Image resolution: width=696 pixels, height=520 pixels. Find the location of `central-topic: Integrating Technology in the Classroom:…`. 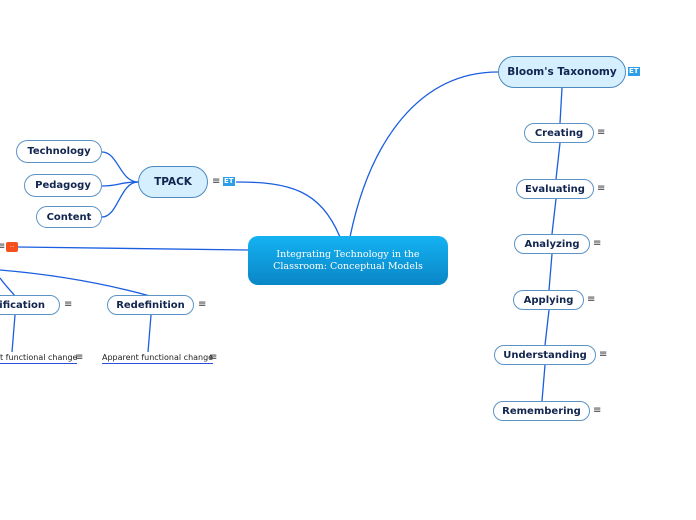

central-topic: Integrating Technology in the Classroom:… is located at coordinates (348, 260).